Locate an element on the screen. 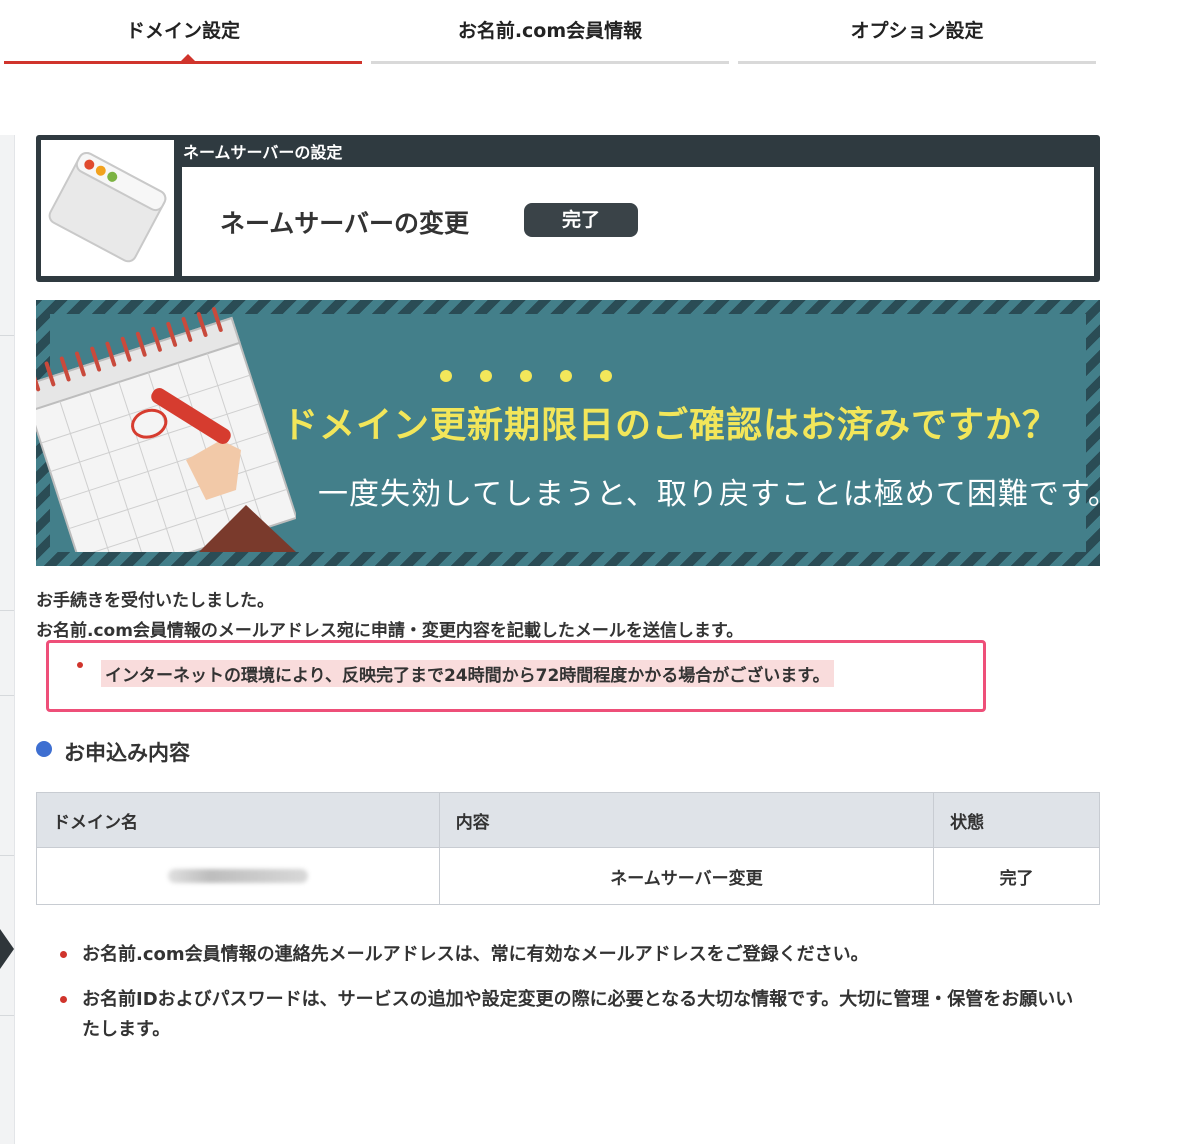 The image size is (1200, 1144). side-panel-edge is located at coordinates (7, 639).